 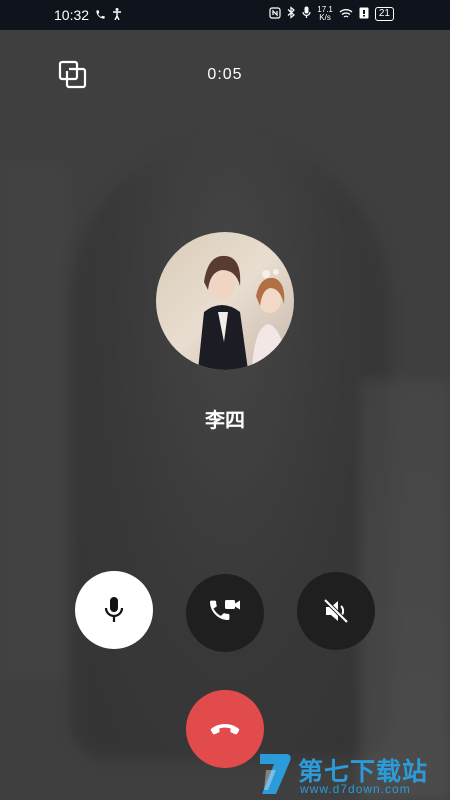 I want to click on background-blur-right, so click(x=405, y=590).